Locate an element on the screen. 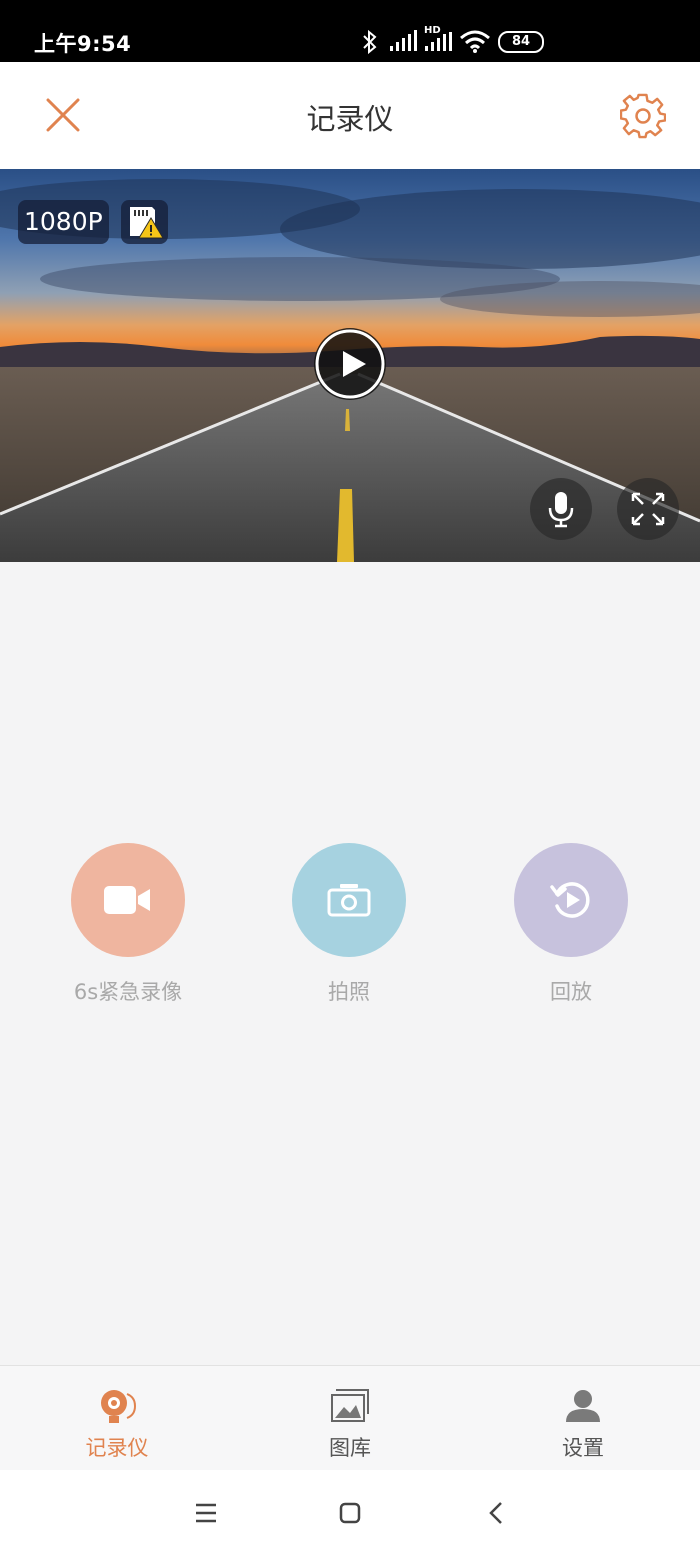 This screenshot has height=1555, width=700. tab-gallery: 图库 is located at coordinates (350, 1418).